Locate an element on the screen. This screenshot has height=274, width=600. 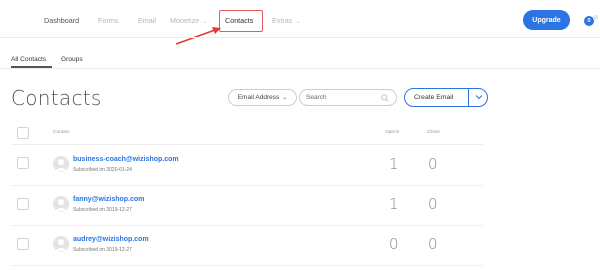
button-separator is located at coordinates (468, 97).